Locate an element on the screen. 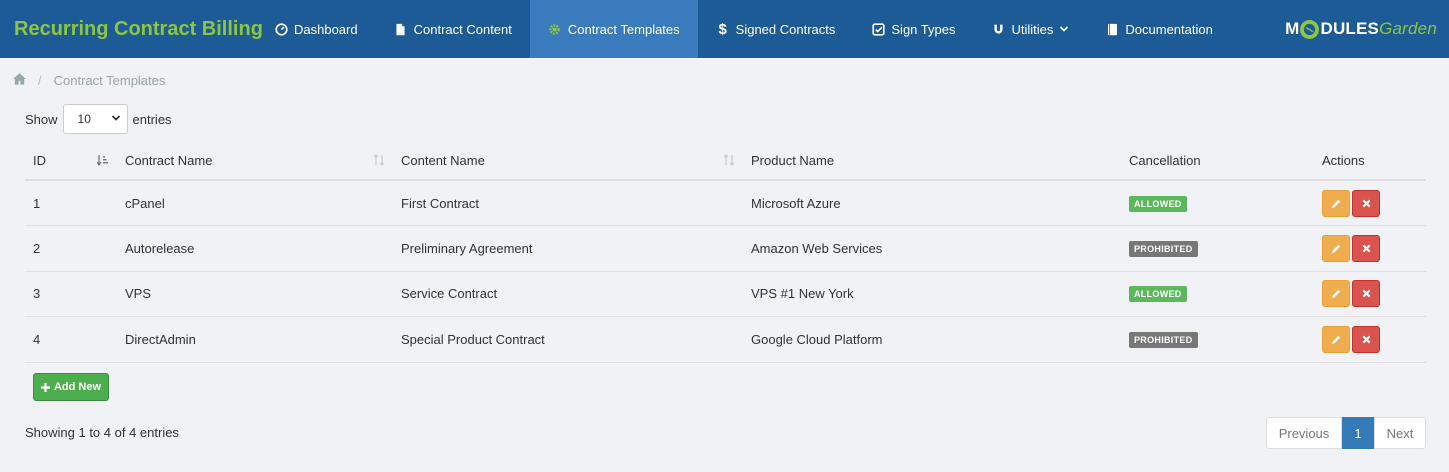 Image resolution: width=1449 pixels, height=472 pixels. cell-contract-name: cPanel is located at coordinates (255, 203).